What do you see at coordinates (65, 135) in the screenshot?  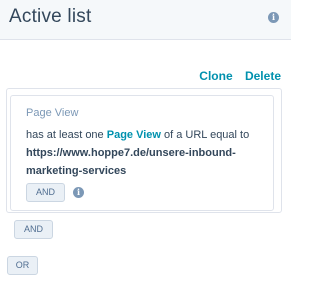 I see `filter-desc-prefix: has at least one` at bounding box center [65, 135].